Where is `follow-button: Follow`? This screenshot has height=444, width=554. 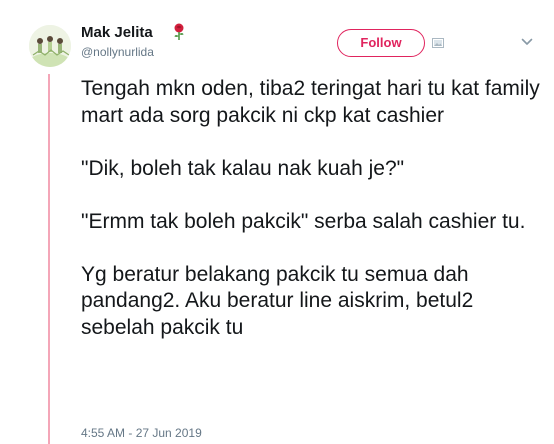 follow-button: Follow is located at coordinates (381, 43).